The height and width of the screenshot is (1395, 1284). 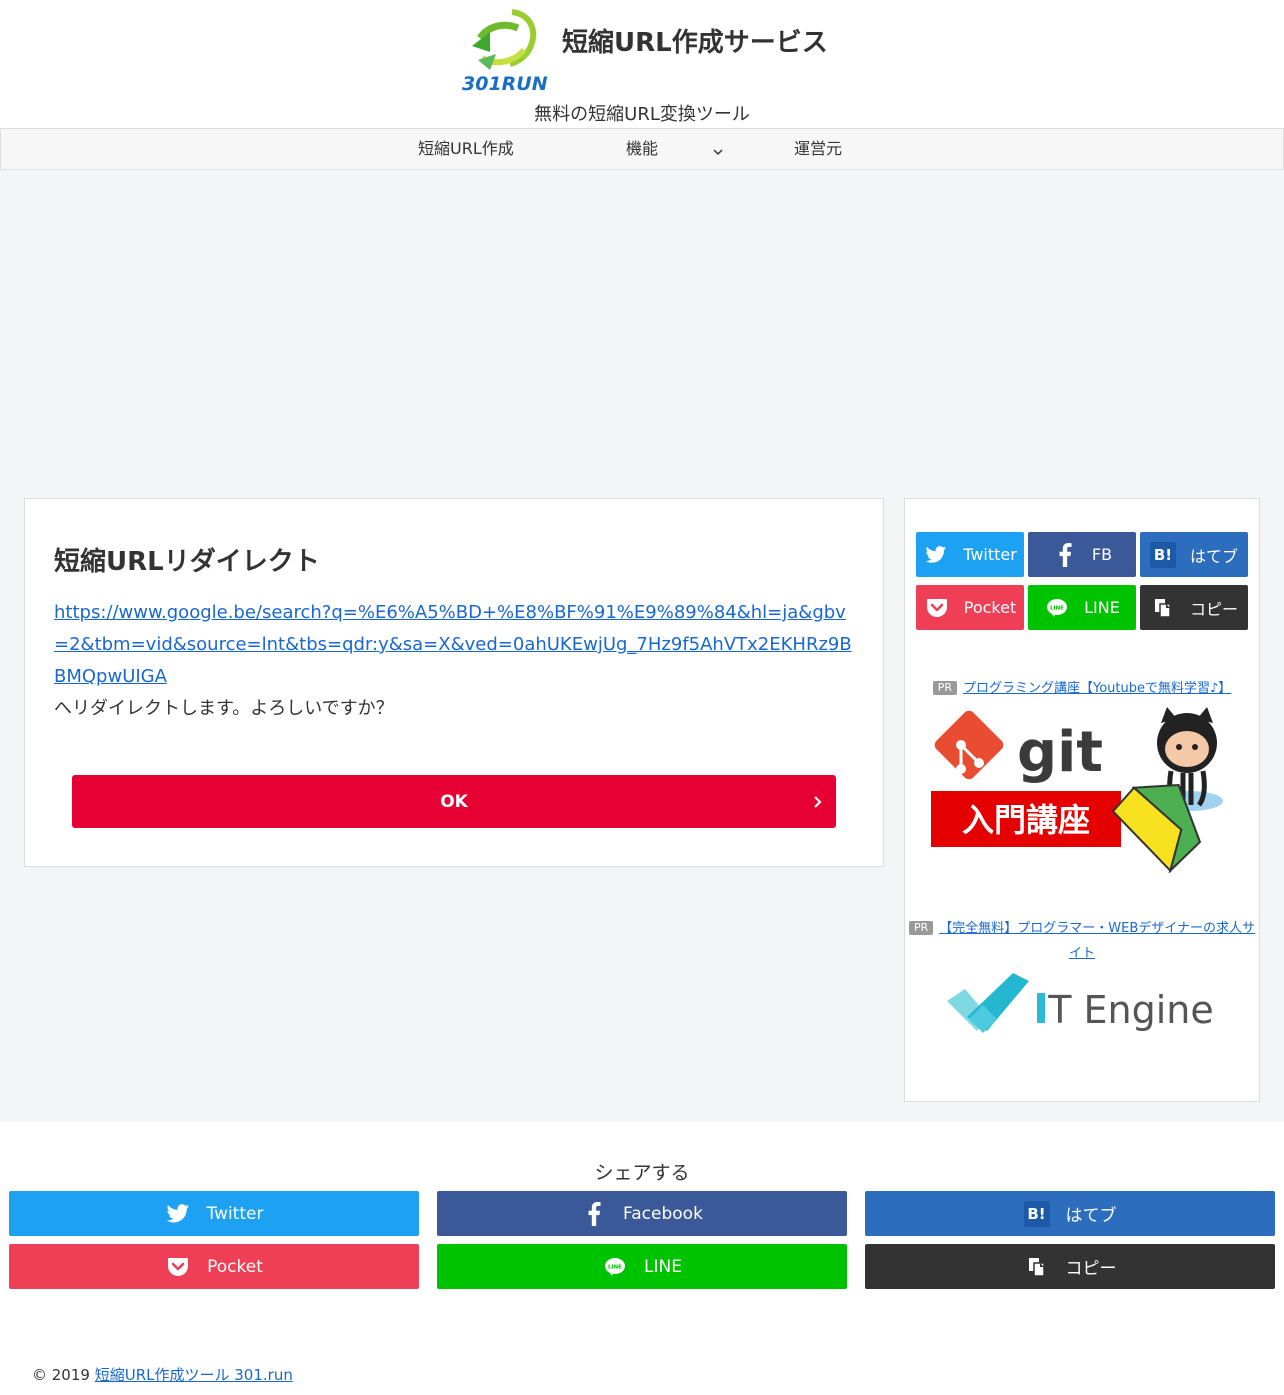 I want to click on footer-share-copy-button: コピー, so click(x=1070, y=1266).